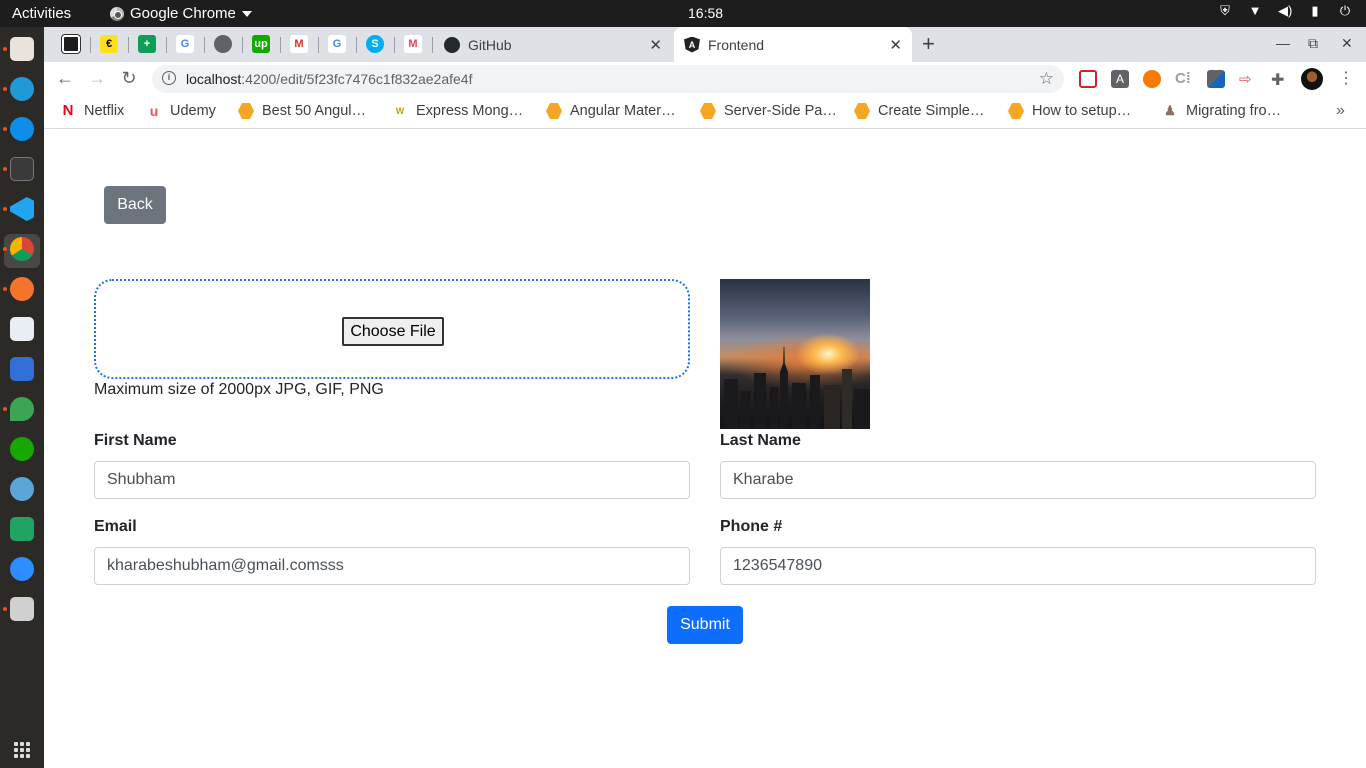 This screenshot has height=768, width=1366. Describe the element at coordinates (452, 44) in the screenshot. I see `github-icon` at that location.